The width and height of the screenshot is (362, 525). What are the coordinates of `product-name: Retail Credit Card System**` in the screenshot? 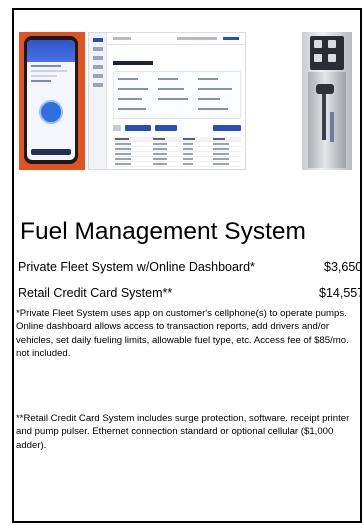 It's located at (95, 293).